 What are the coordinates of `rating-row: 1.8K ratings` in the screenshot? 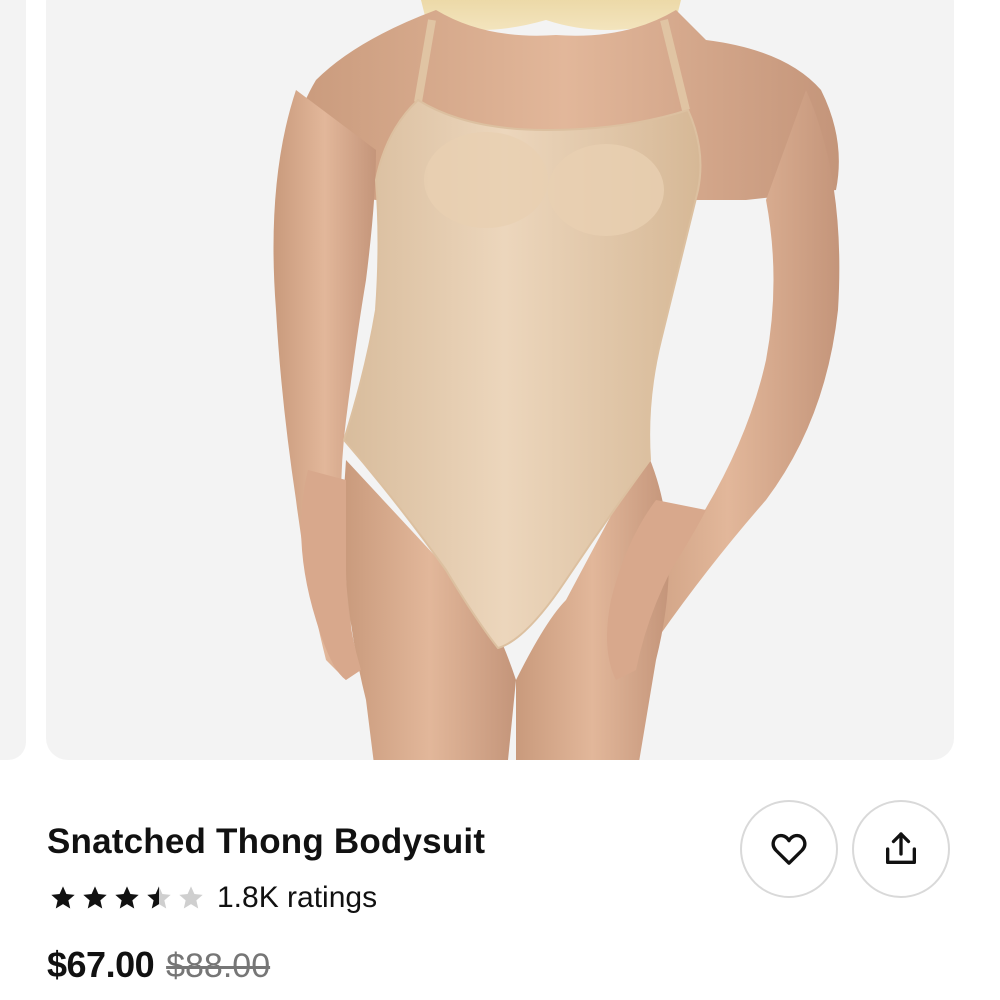 It's located at (213, 898).